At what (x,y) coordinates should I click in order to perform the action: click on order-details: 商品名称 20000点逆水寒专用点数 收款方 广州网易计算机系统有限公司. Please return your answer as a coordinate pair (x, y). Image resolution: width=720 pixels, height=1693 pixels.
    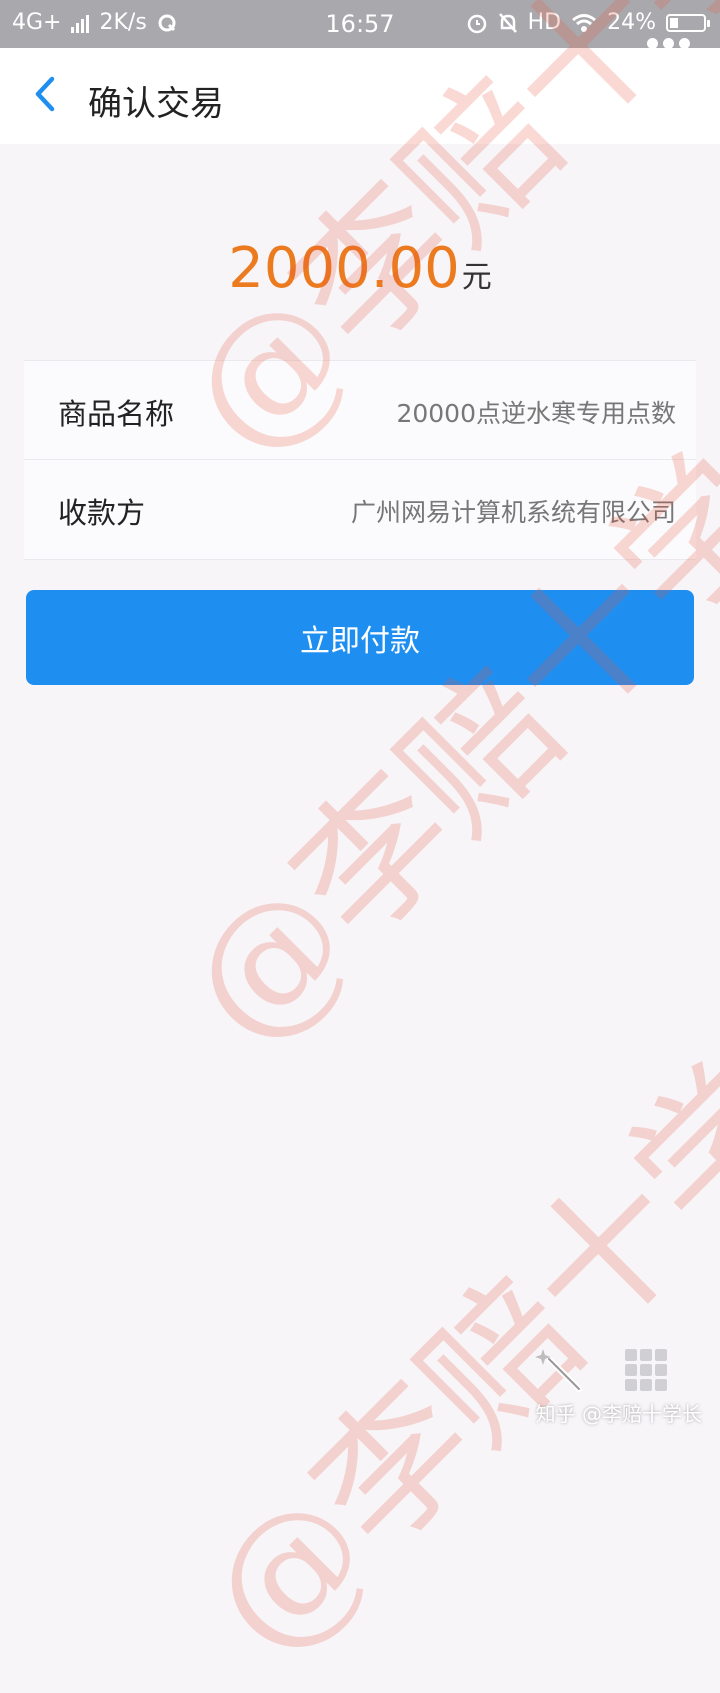
    Looking at the image, I should click on (360, 460).